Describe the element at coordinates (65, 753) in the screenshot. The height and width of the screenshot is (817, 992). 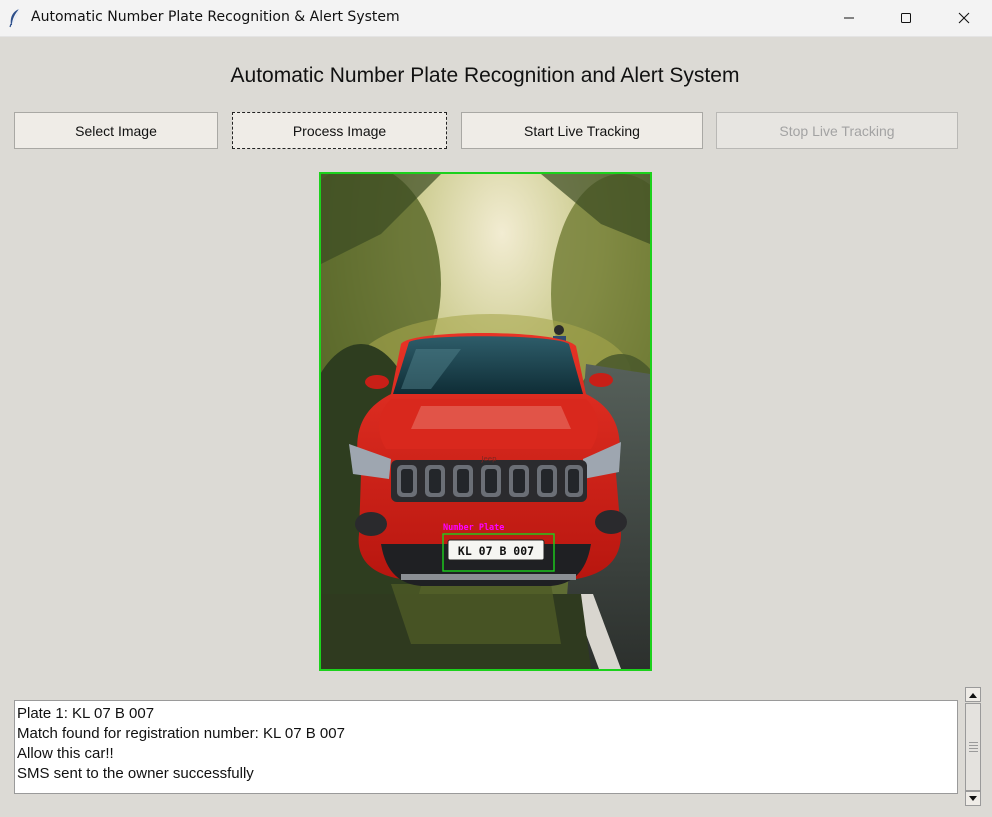
I see `log-line: Allow this car!!` at that location.